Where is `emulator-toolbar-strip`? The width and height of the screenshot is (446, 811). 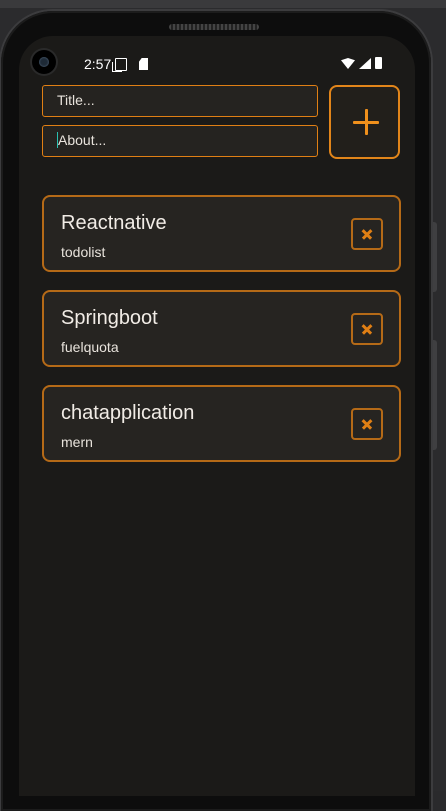
emulator-toolbar-strip is located at coordinates (223, 4).